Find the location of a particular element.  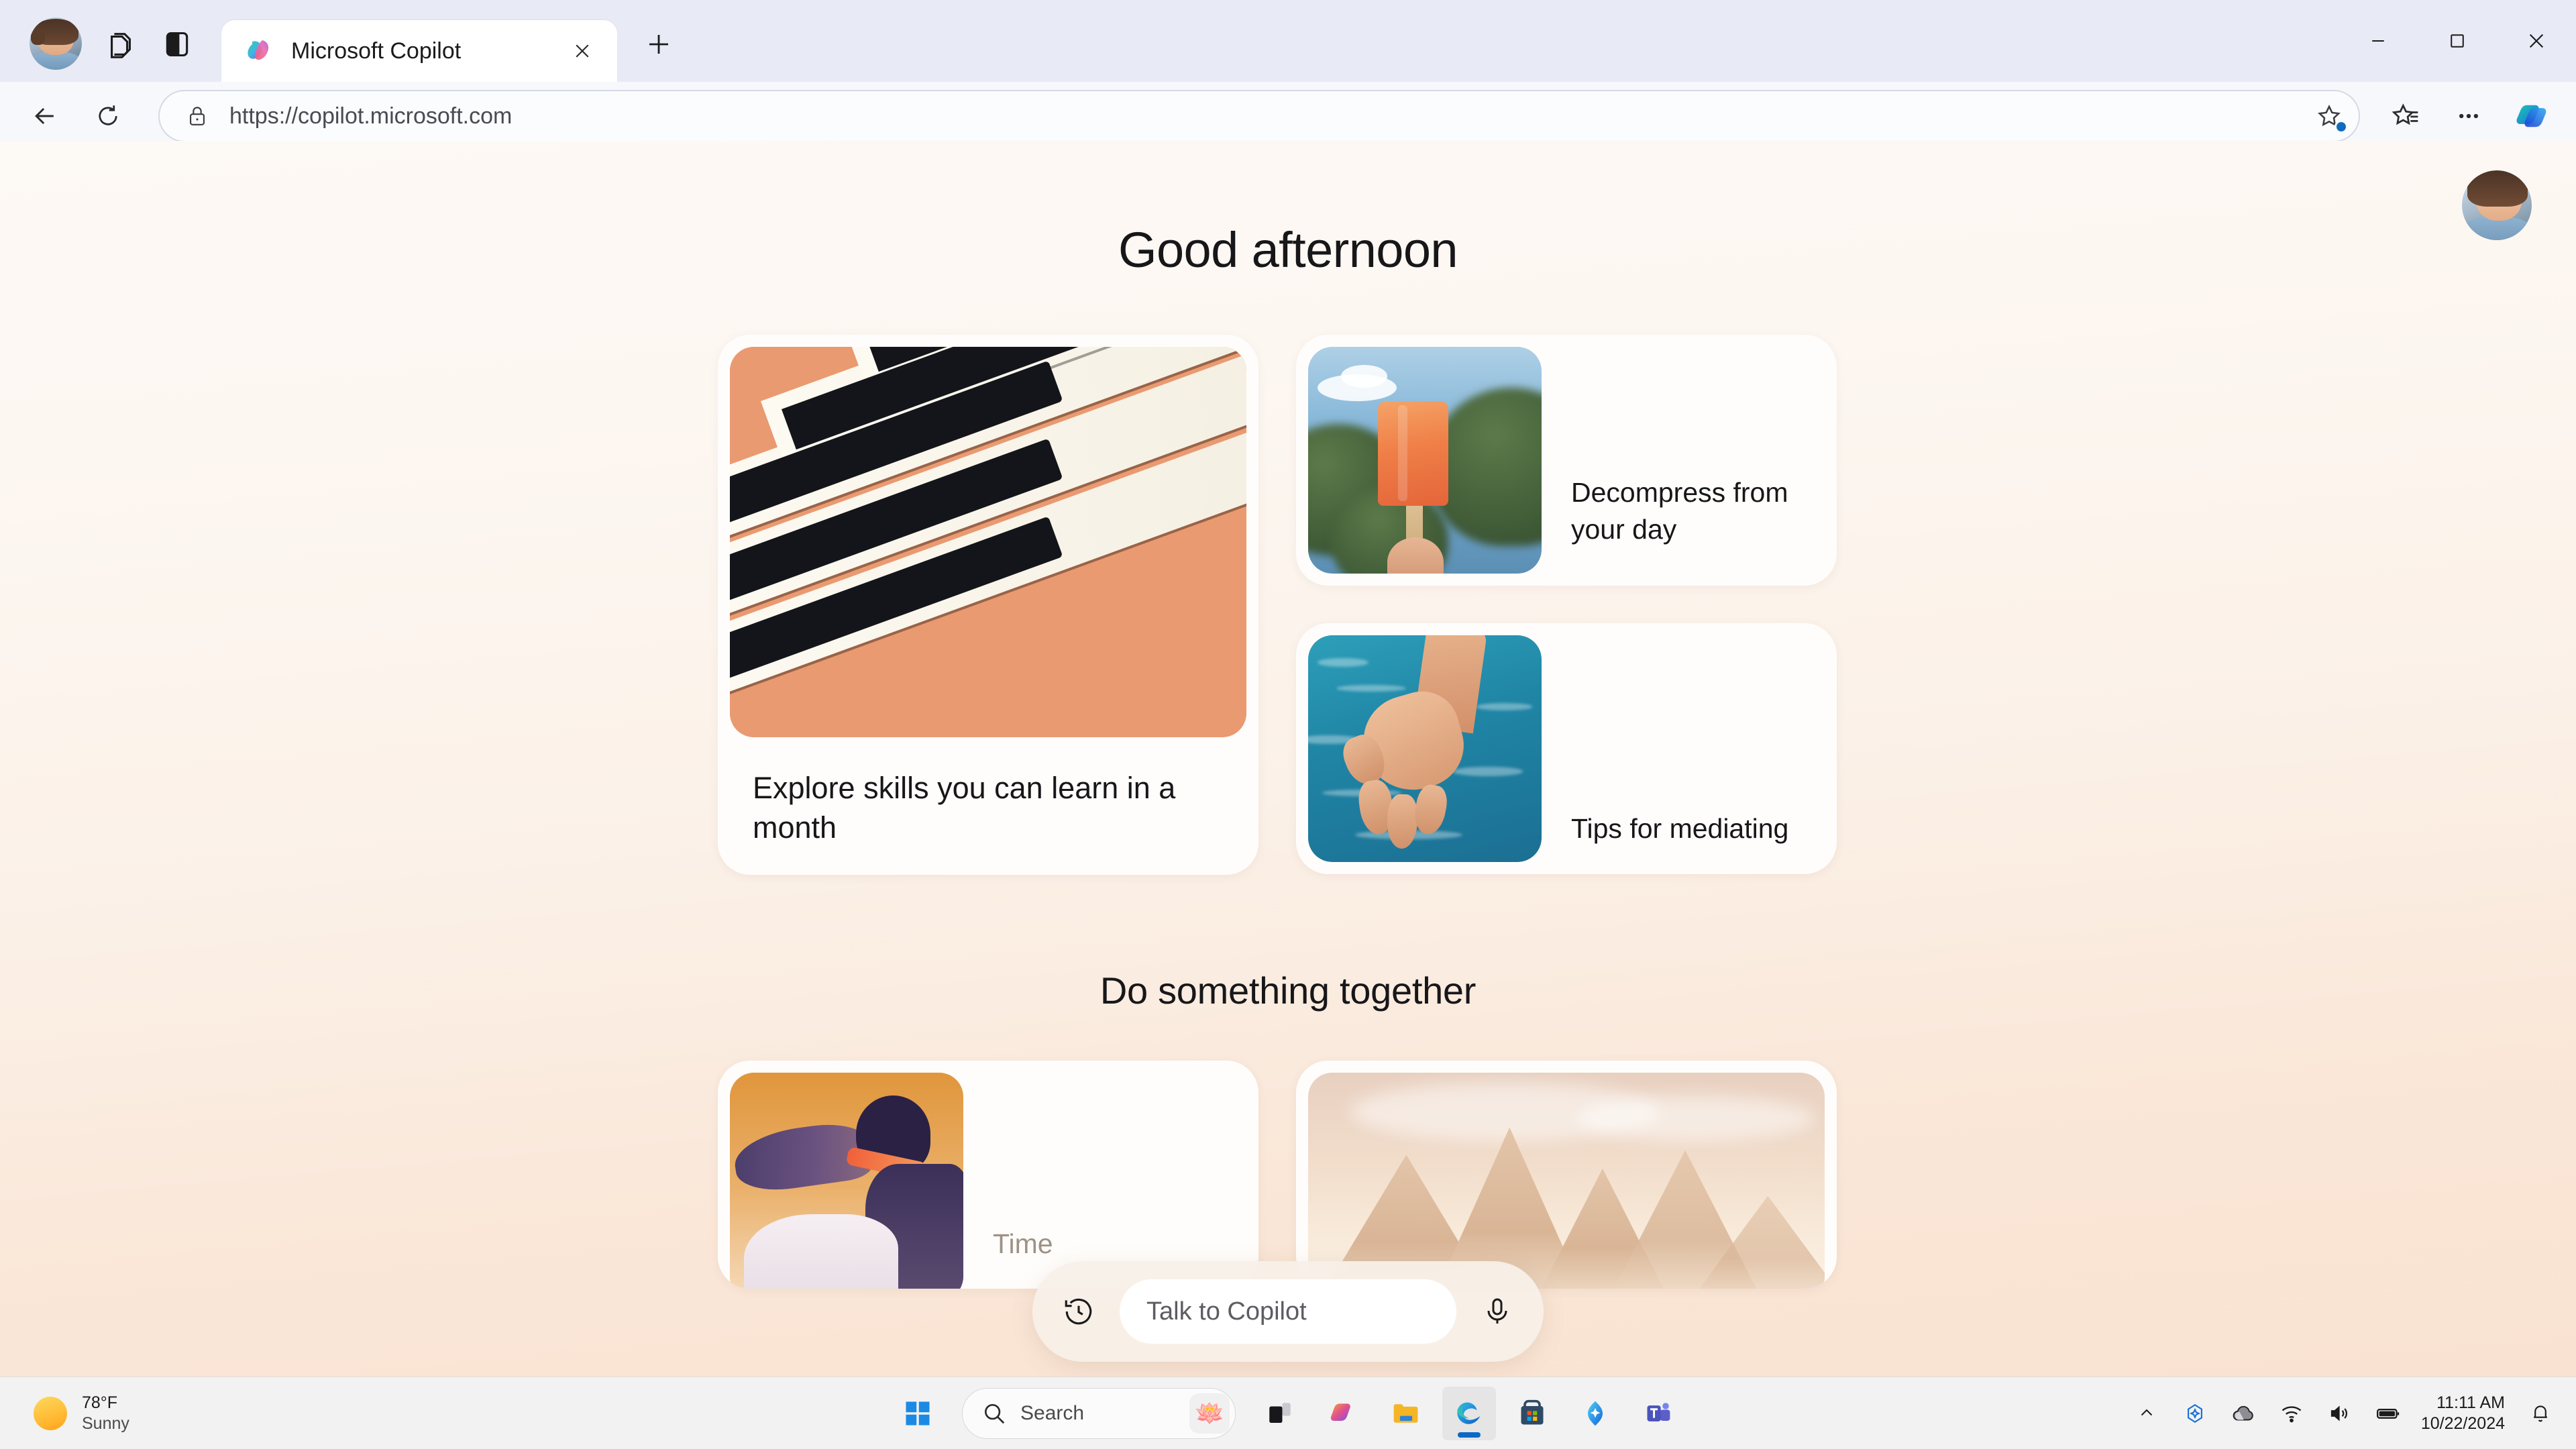

copilot-taskbar-icon is located at coordinates (1340, 1412).